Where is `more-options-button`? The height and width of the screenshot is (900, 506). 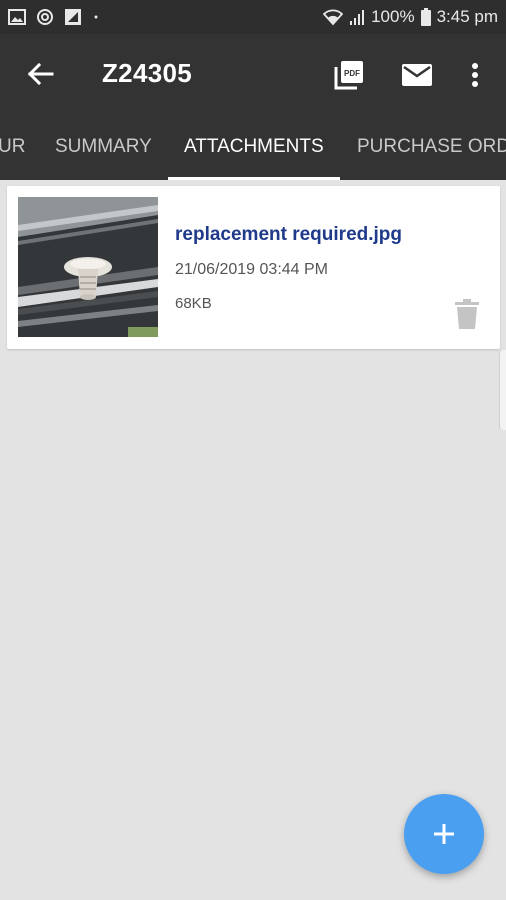 more-options-button is located at coordinates (475, 75).